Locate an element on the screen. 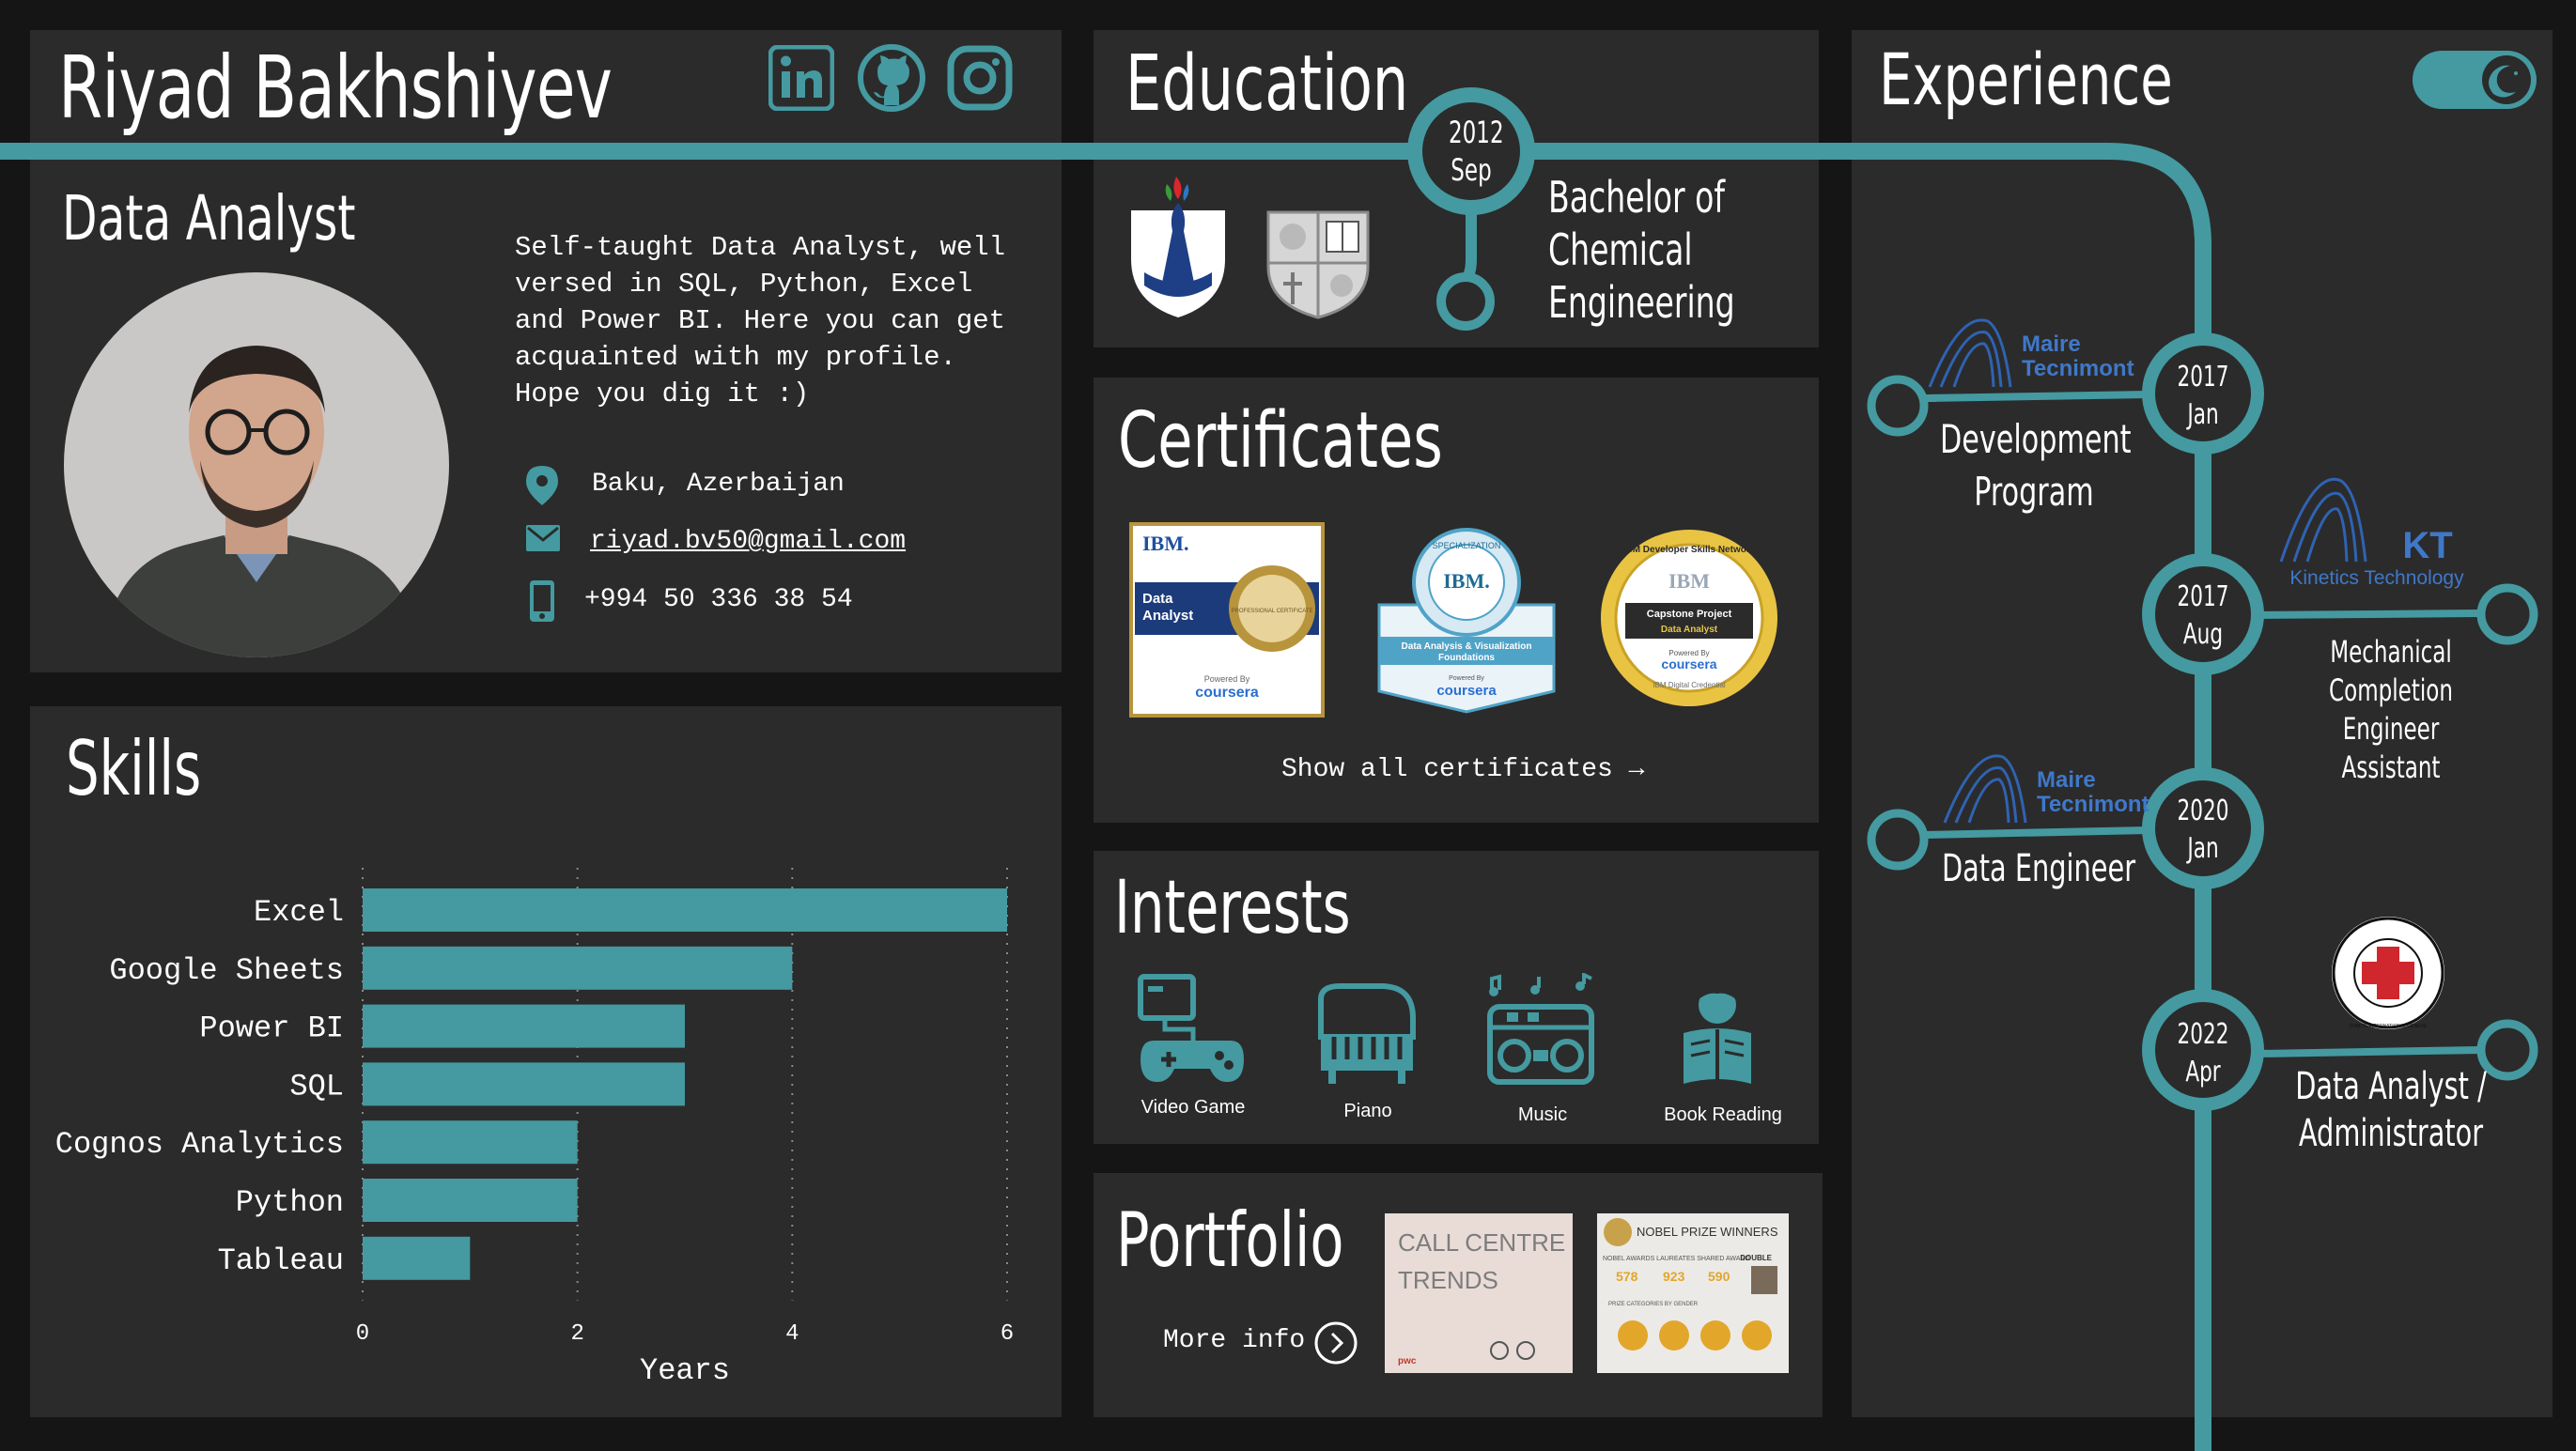 Image resolution: width=2576 pixels, height=1451 pixels. interest-label: Piano is located at coordinates (1367, 1111).